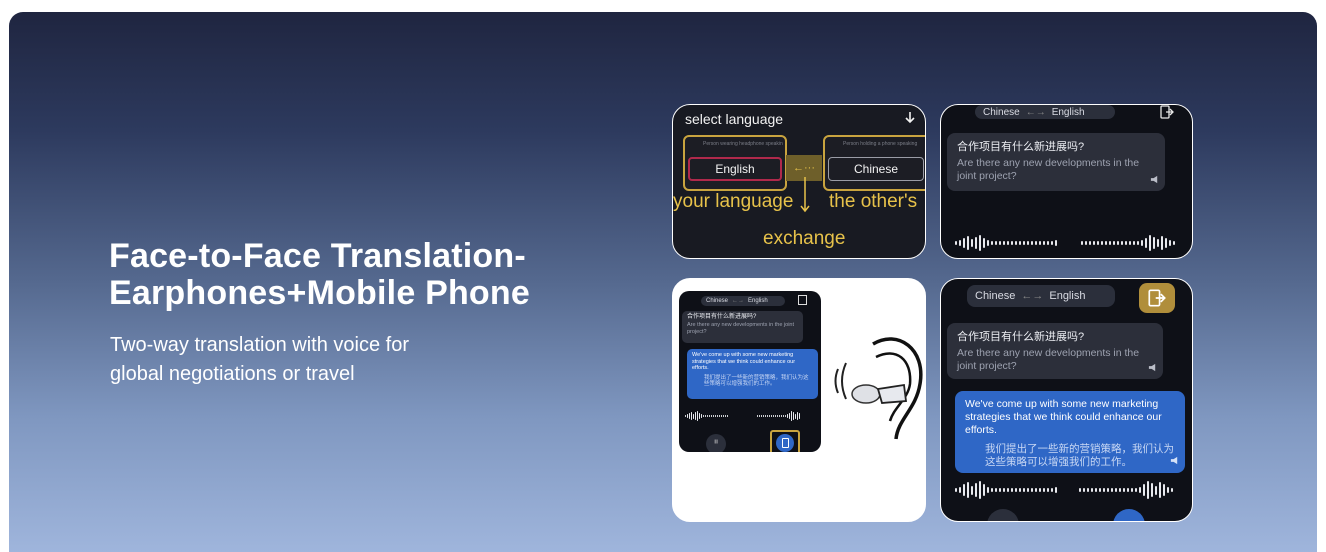 The height and width of the screenshot is (552, 1326). What do you see at coordinates (1154, 179) in the screenshot?
I see `speaker-icon` at bounding box center [1154, 179].